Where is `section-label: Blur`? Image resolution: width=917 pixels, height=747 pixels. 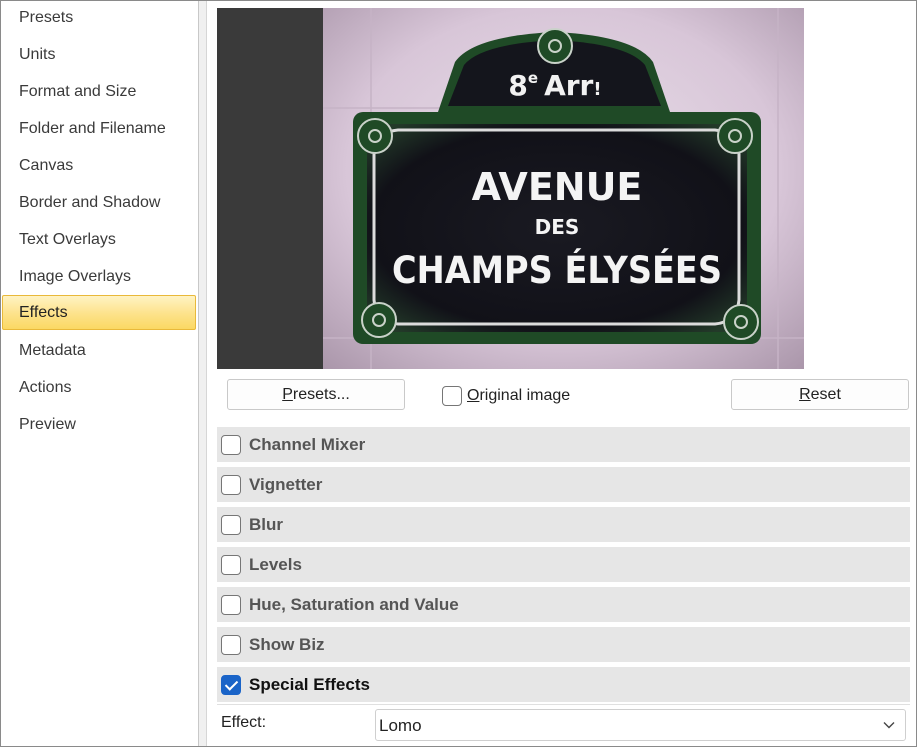 section-label: Blur is located at coordinates (266, 524).